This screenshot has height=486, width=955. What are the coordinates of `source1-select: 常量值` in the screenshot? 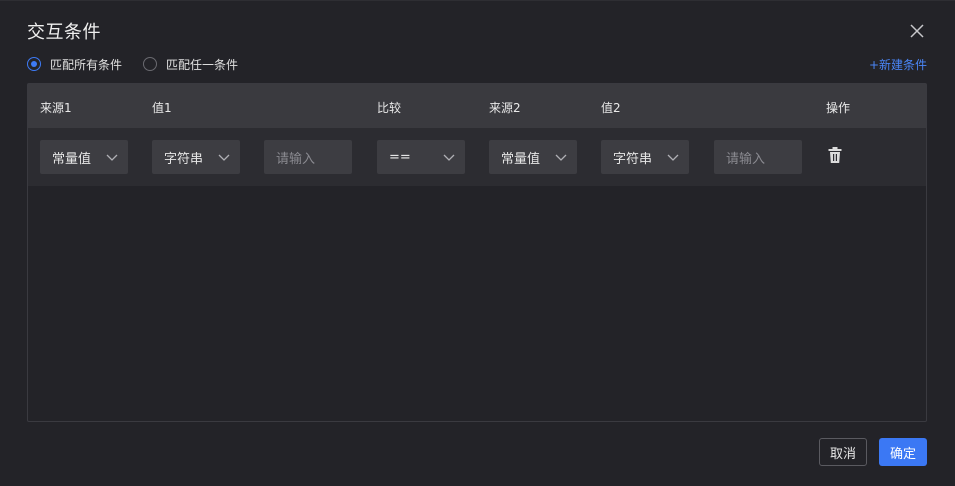 It's located at (84, 157).